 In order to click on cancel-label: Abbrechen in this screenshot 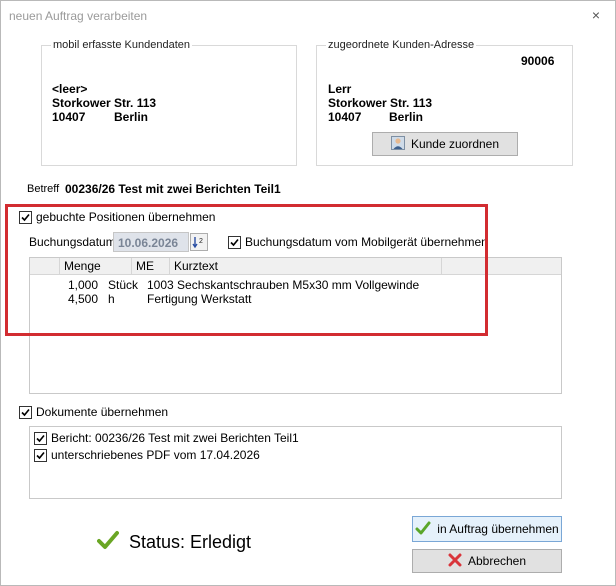, I will do `click(497, 561)`.